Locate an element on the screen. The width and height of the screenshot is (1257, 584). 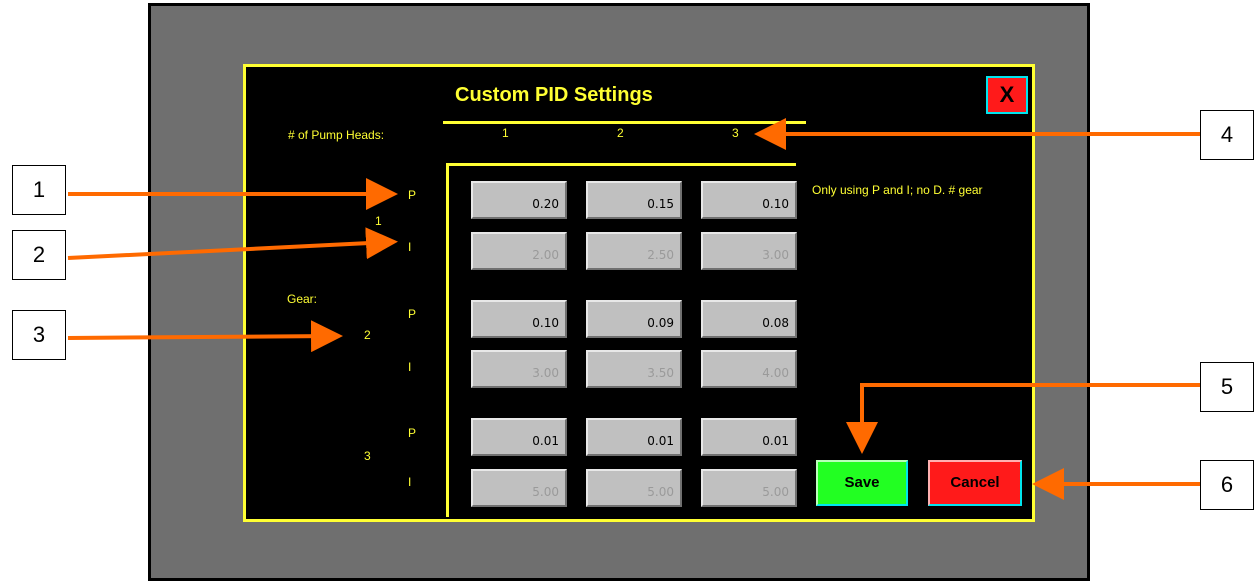
callout-3: 3 is located at coordinates (39, 335).